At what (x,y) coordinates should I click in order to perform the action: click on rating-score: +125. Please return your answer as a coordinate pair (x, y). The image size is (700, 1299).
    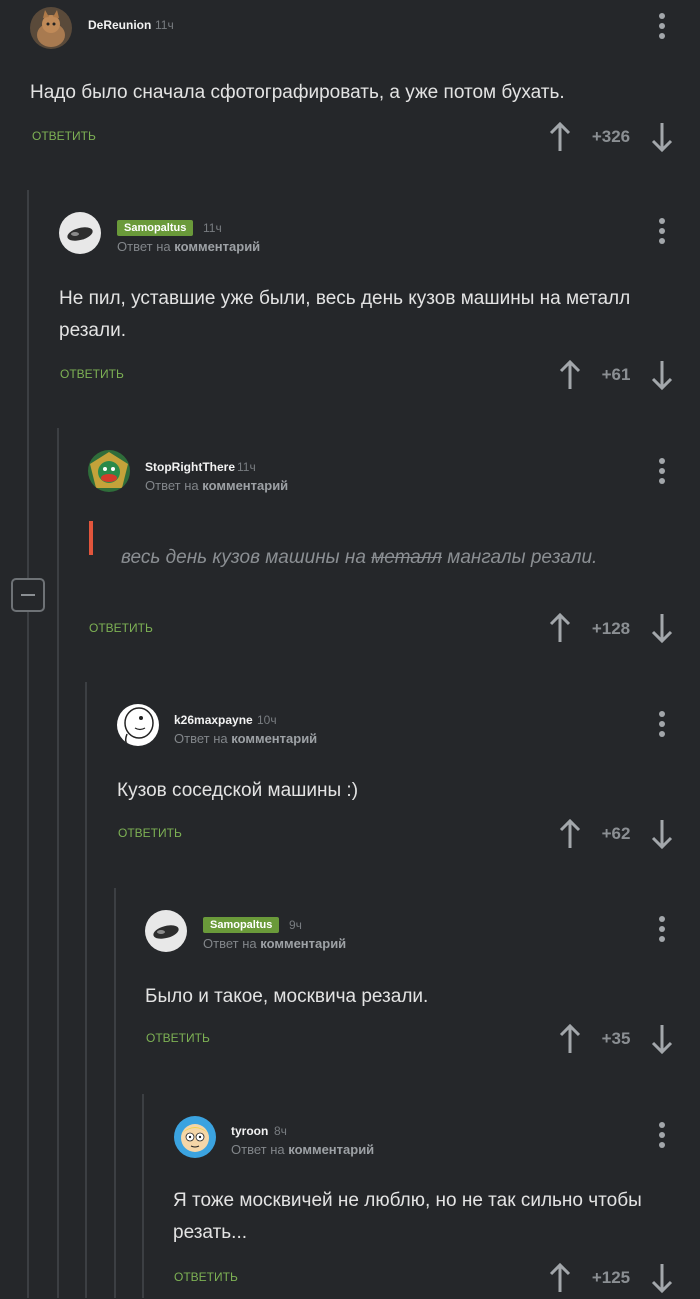
    Looking at the image, I should click on (611, 1277).